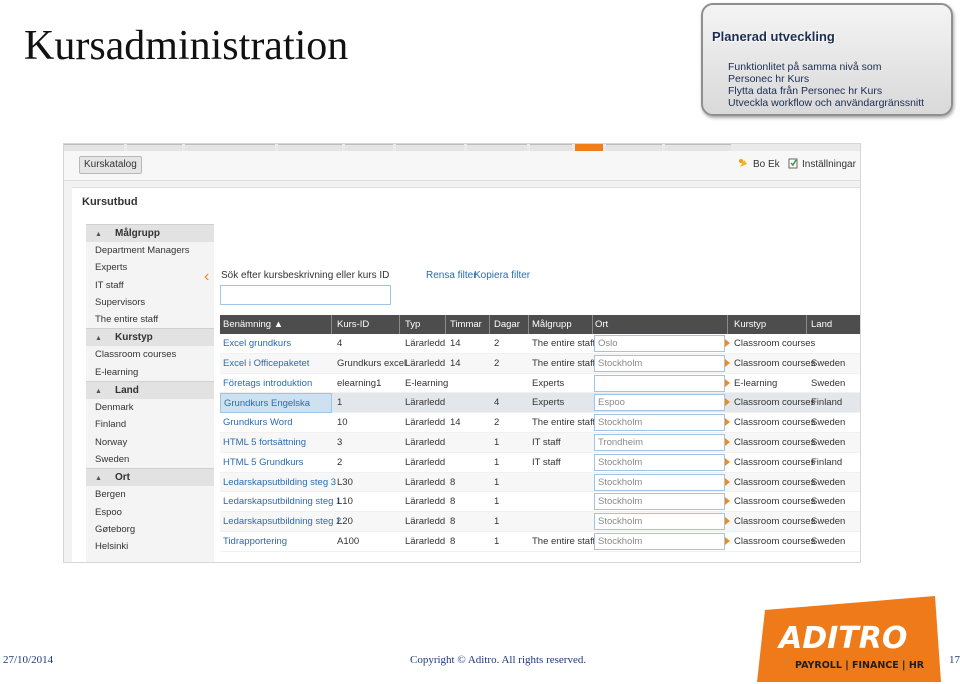 The width and height of the screenshot is (960, 684). Describe the element at coordinates (278, 483) in the screenshot. I see `course-name-link: Ledarskapsutbilding steg 3` at that location.